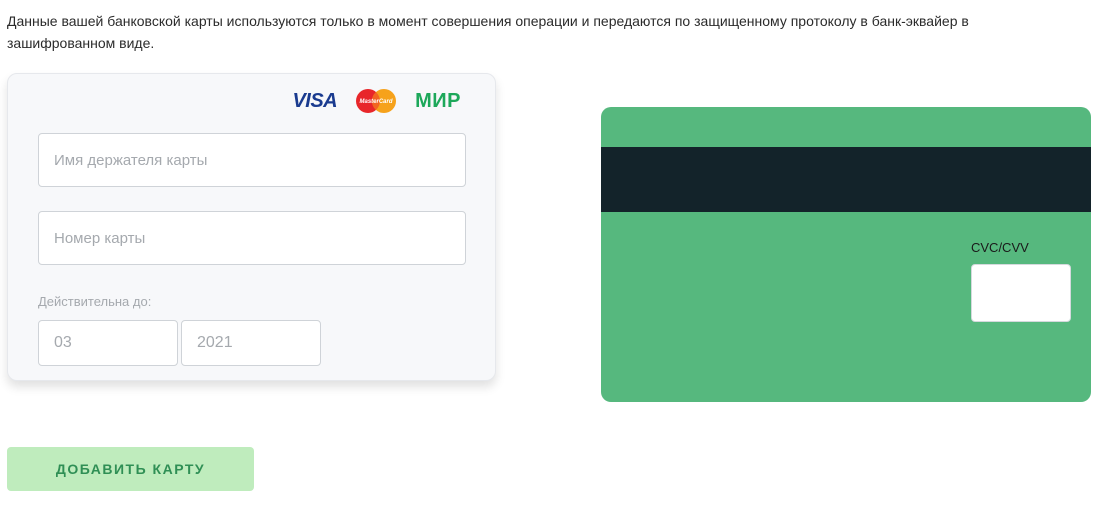  What do you see at coordinates (252, 160) in the screenshot?
I see `cardholder-name-input` at bounding box center [252, 160].